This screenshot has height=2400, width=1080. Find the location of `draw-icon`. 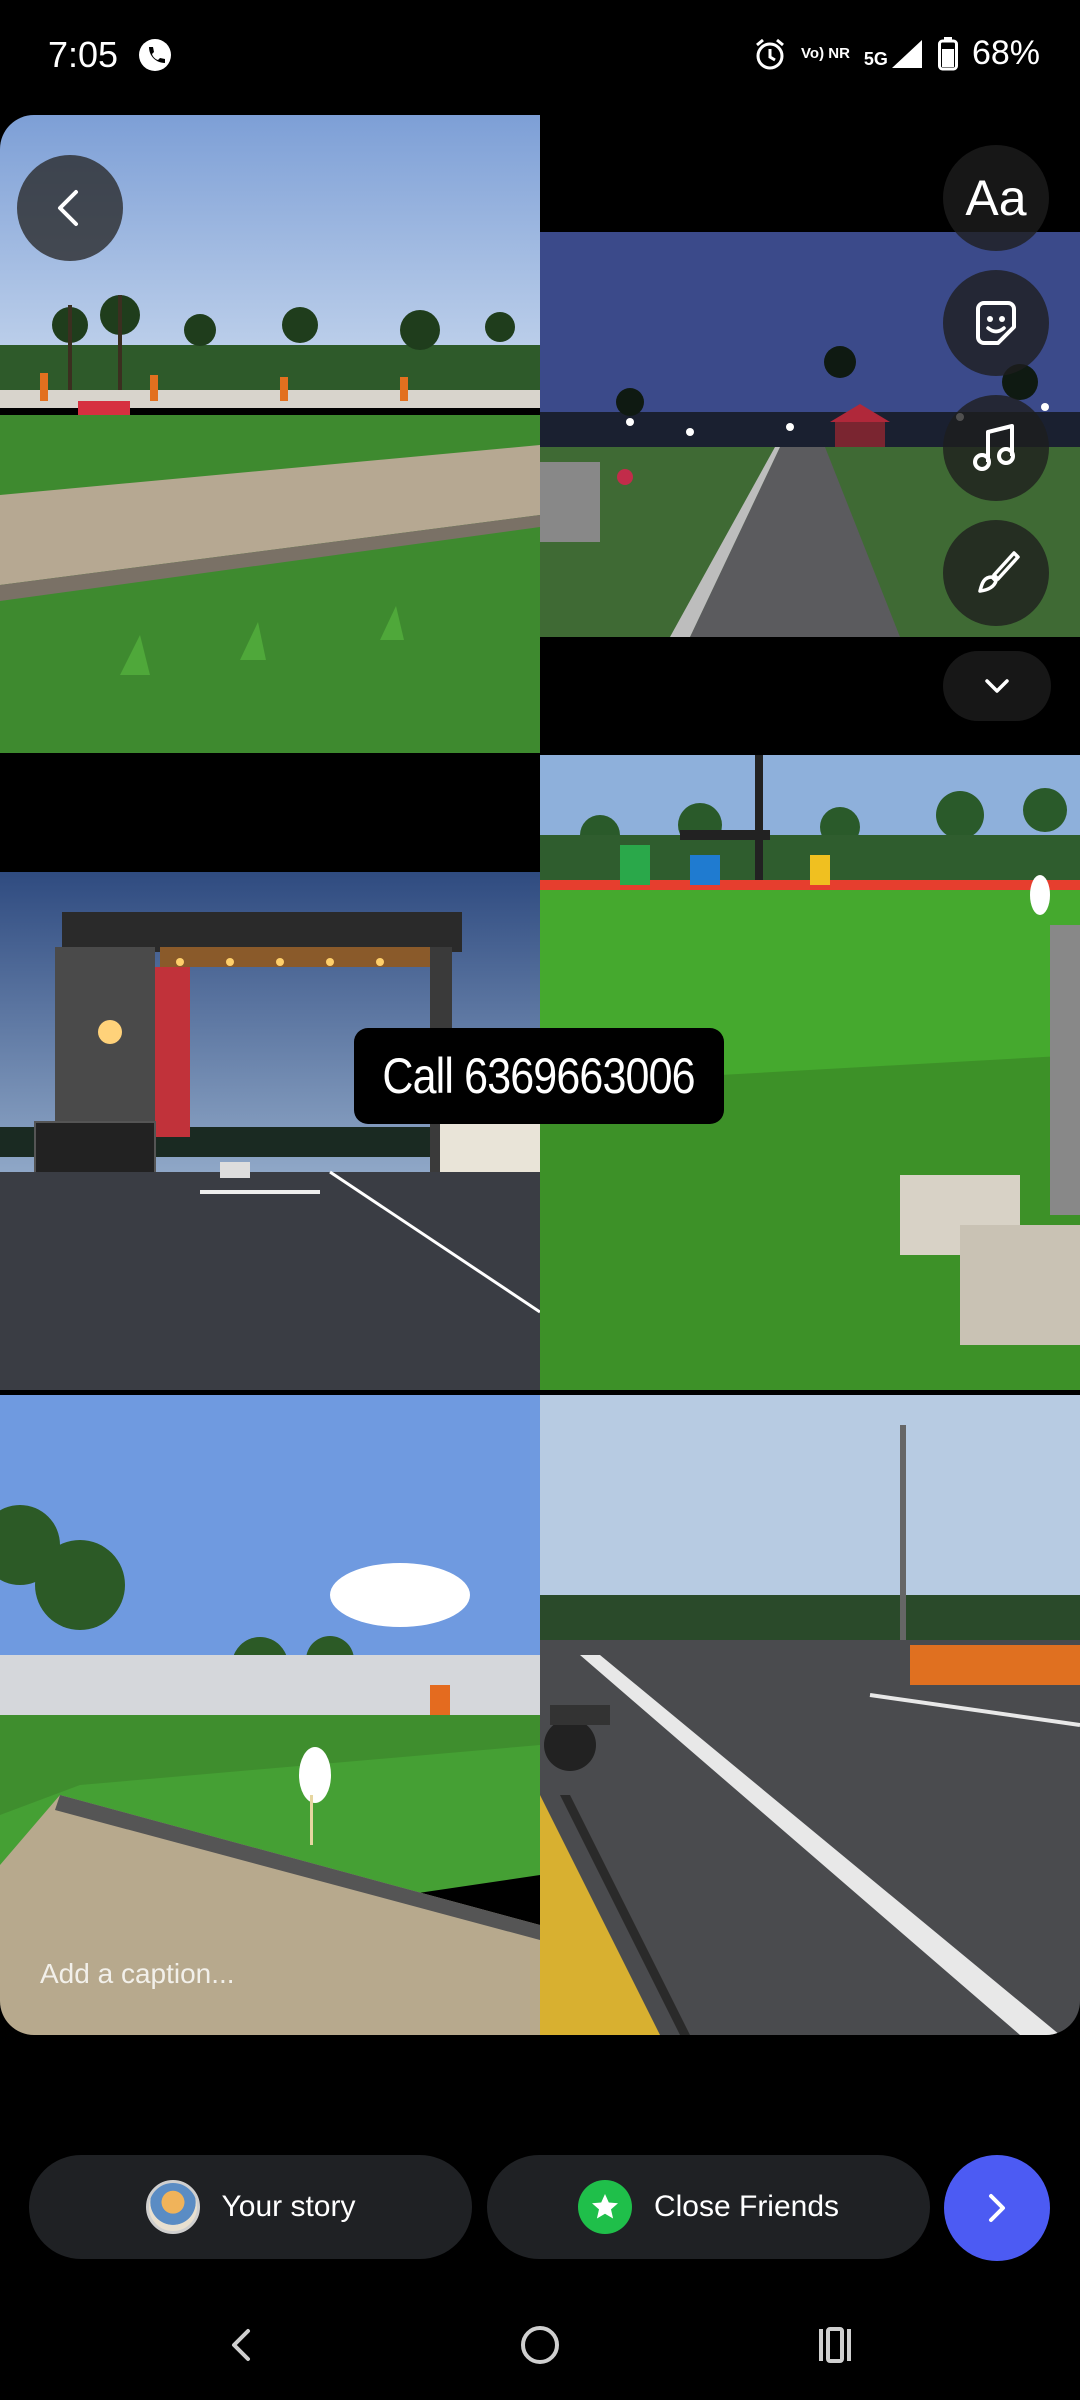

draw-icon is located at coordinates (999, 572).